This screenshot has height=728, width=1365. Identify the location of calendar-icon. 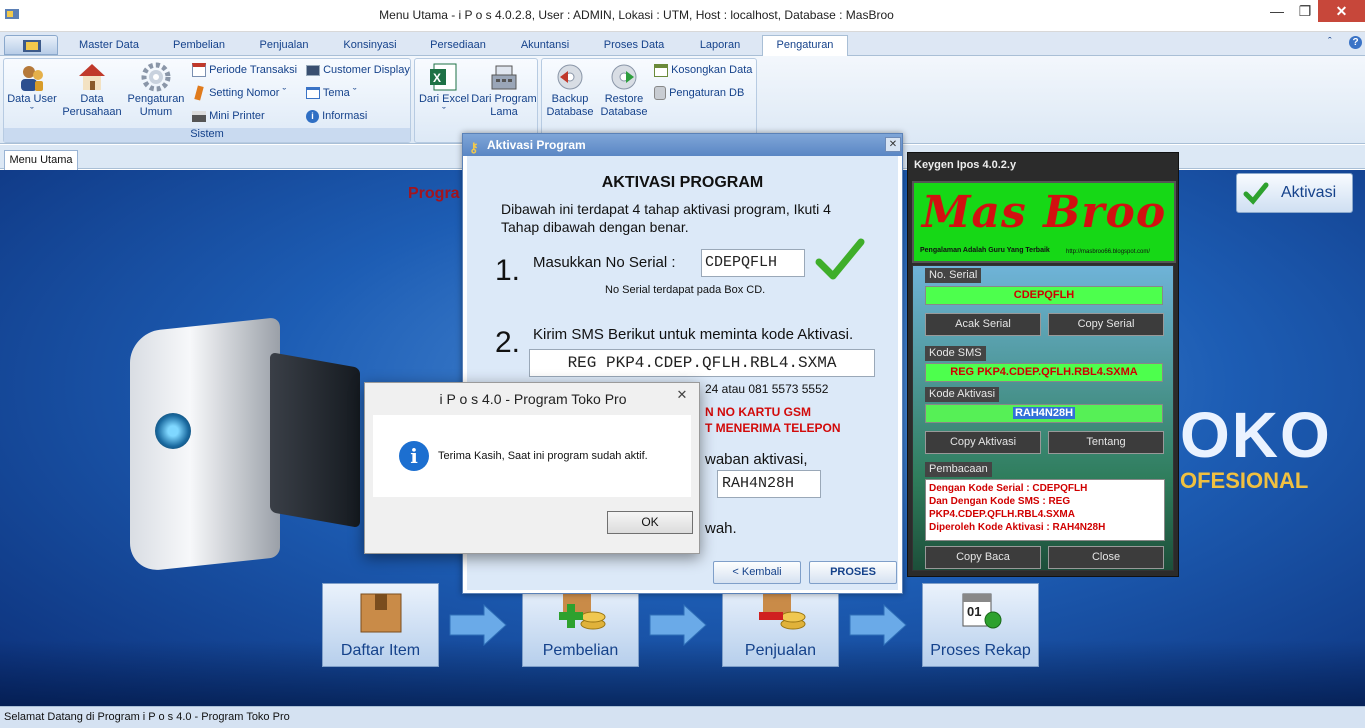
(199, 70).